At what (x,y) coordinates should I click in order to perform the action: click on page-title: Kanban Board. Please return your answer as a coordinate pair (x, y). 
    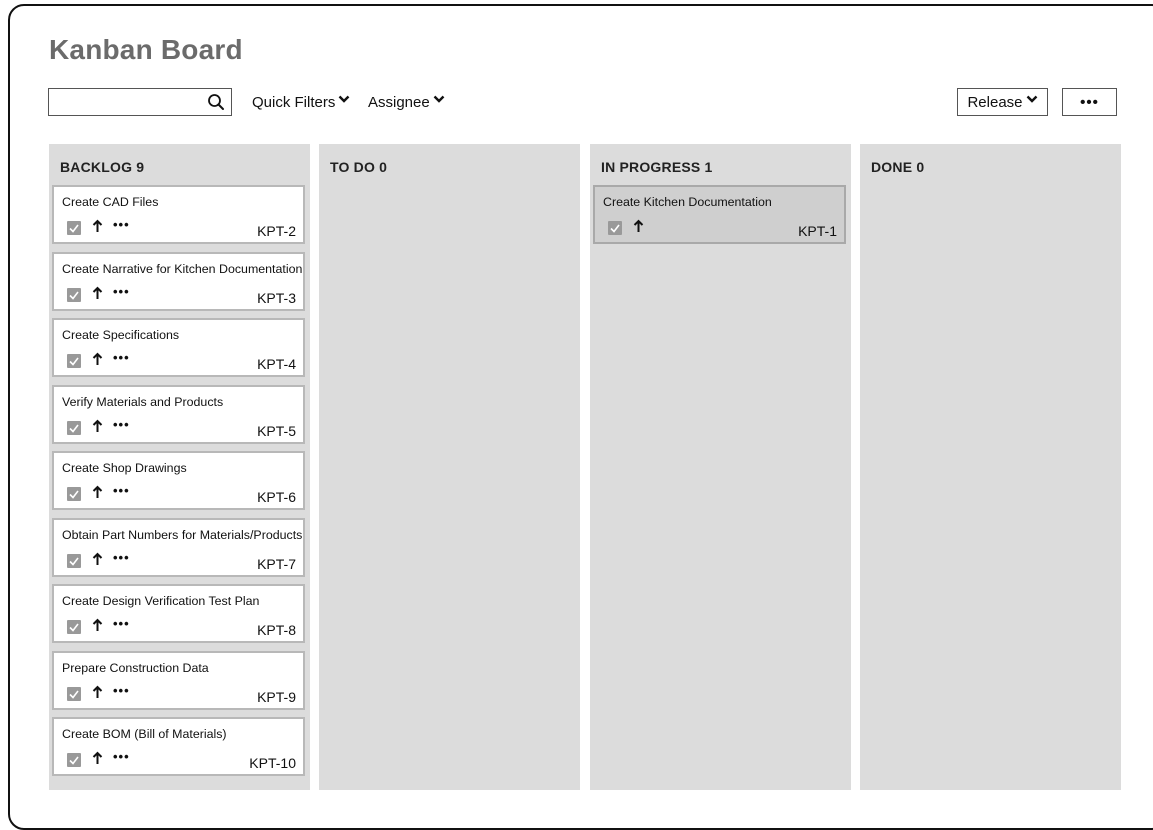
    Looking at the image, I should click on (146, 49).